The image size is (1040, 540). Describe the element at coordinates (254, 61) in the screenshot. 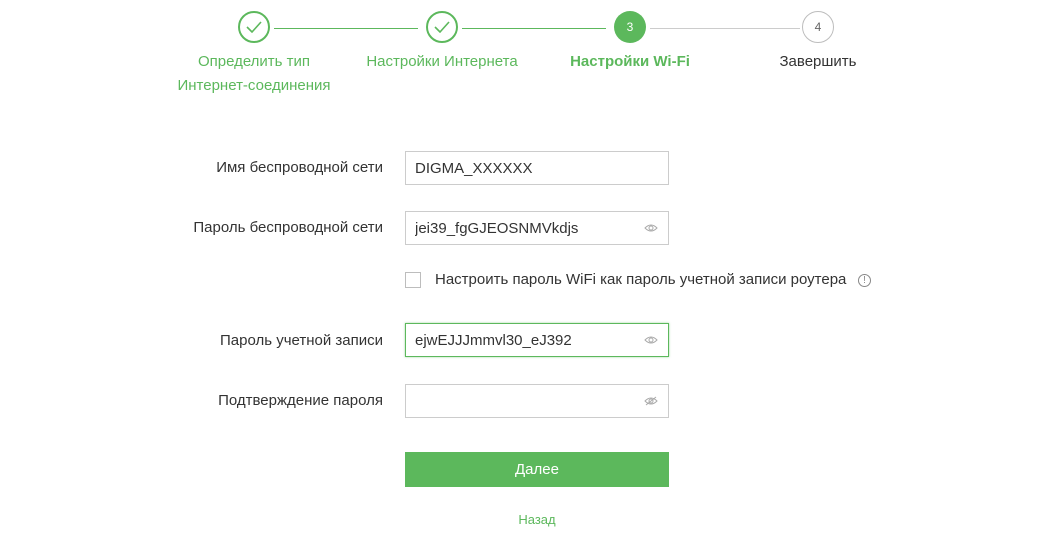

I see `step-1-label-line1: Определить тип` at that location.